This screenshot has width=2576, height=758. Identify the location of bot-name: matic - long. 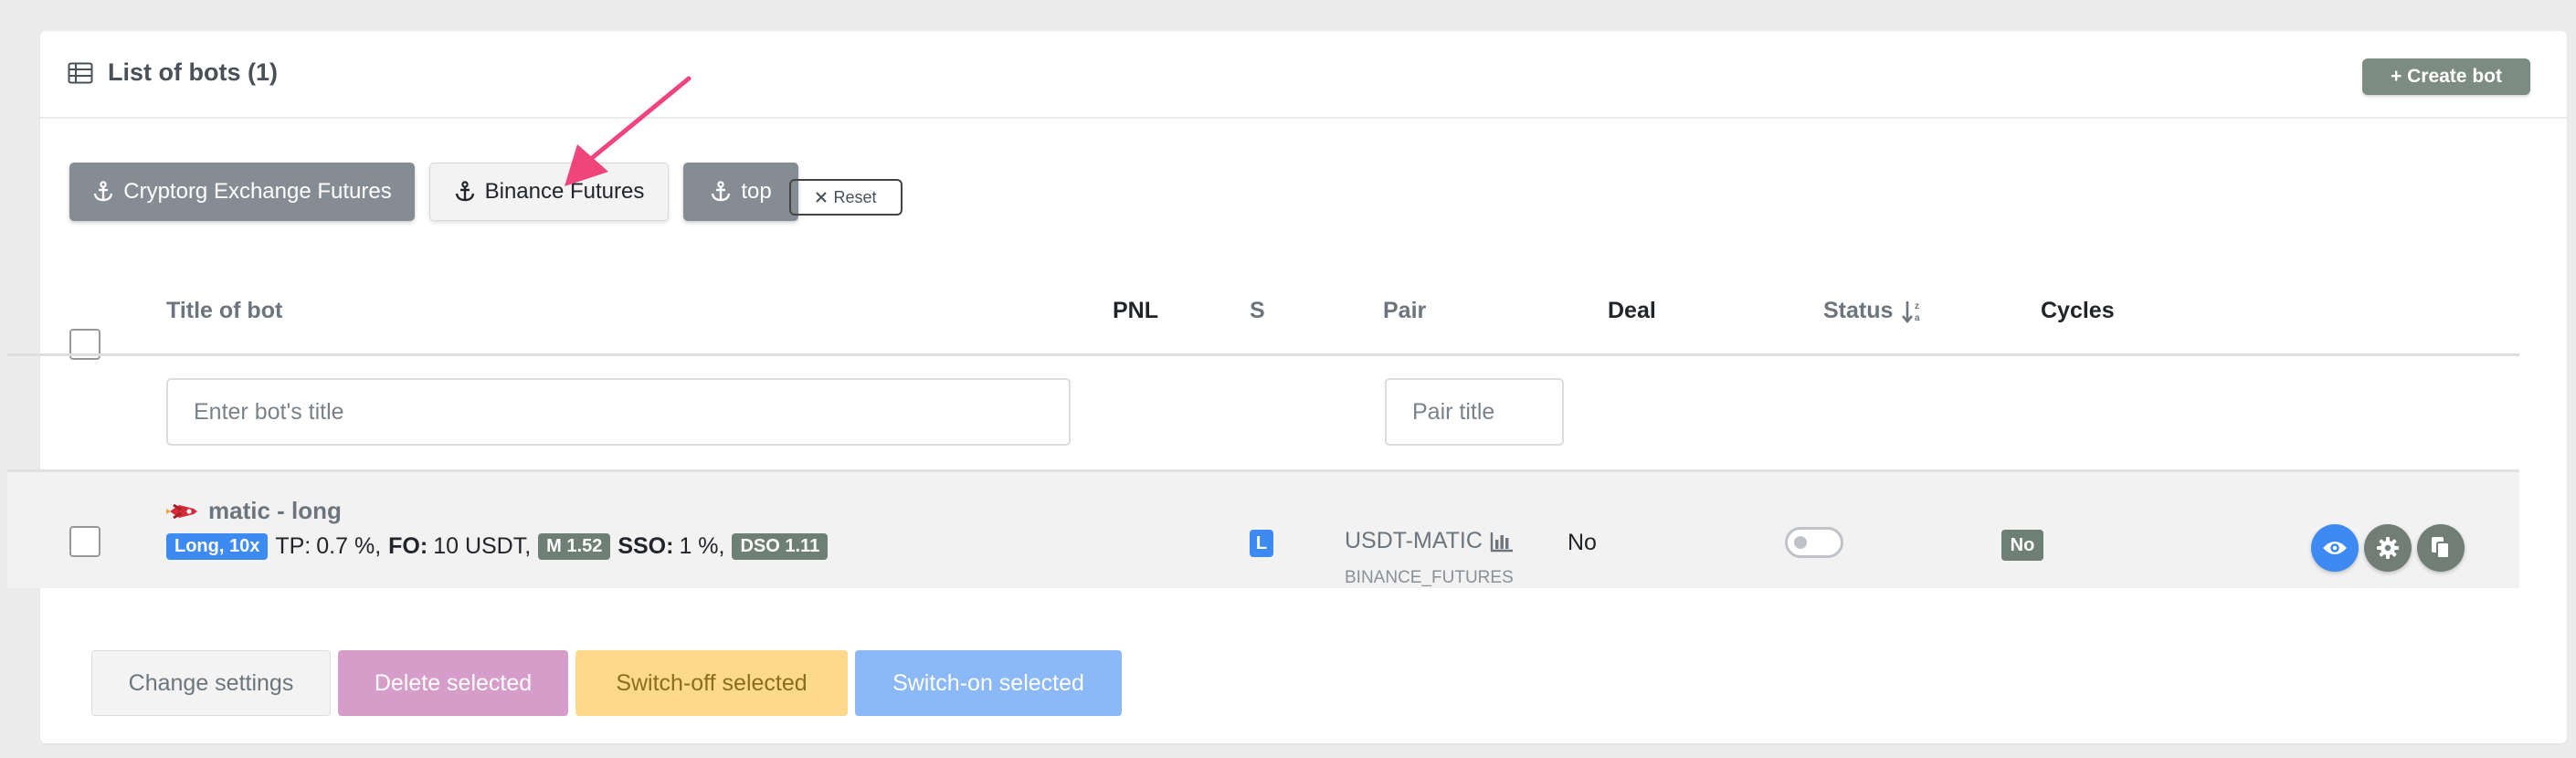
(275, 510).